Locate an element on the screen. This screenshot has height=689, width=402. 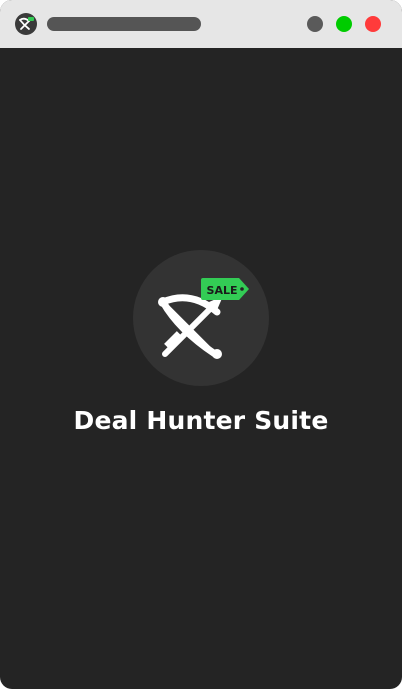
title-bar is located at coordinates (201, 24).